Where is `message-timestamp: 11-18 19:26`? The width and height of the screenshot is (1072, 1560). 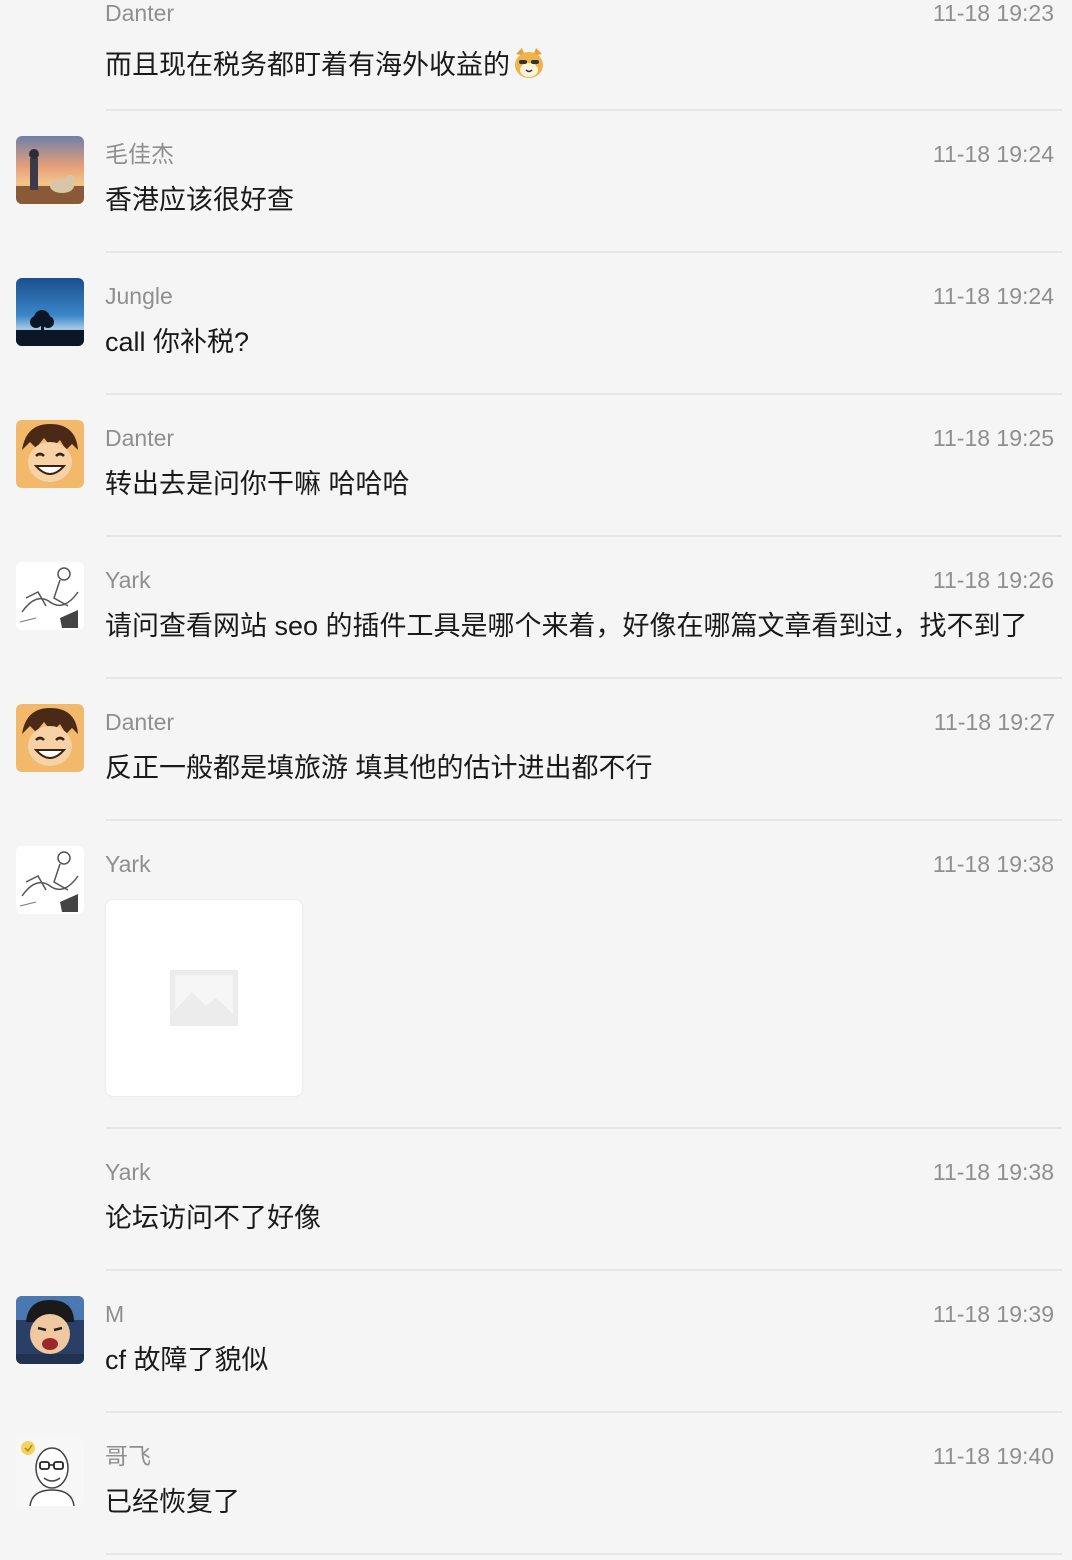
message-timestamp: 11-18 19:26 is located at coordinates (993, 580).